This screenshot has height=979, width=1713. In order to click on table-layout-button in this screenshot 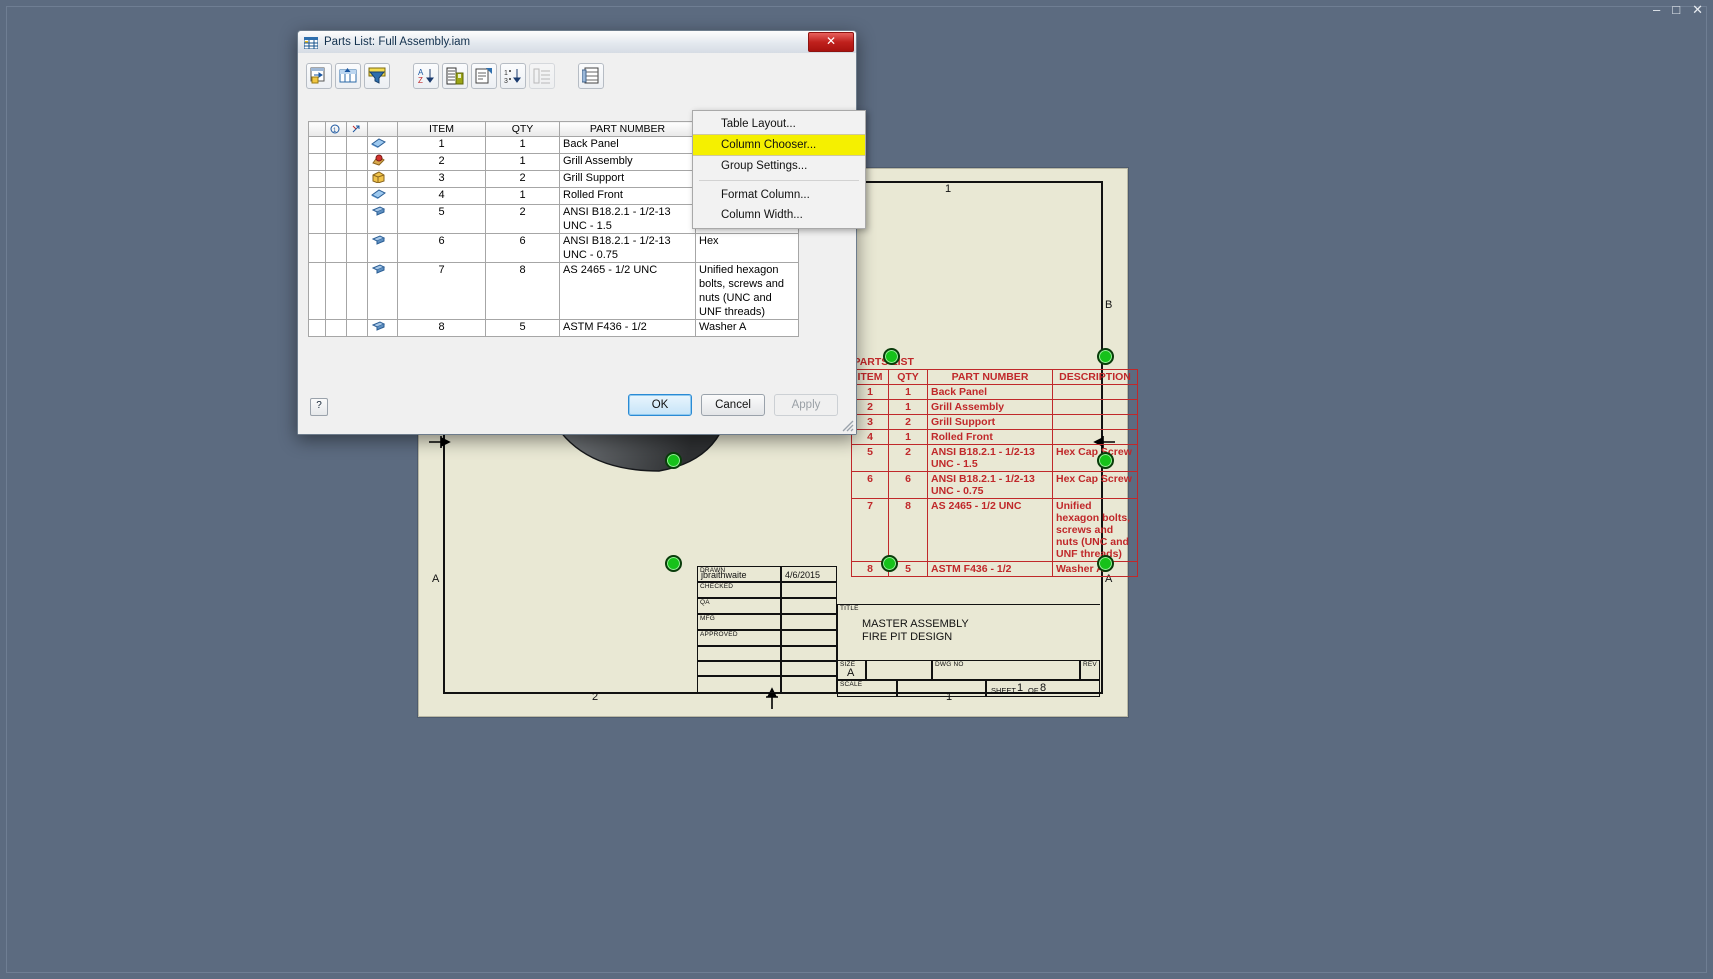, I will do `click(484, 76)`.